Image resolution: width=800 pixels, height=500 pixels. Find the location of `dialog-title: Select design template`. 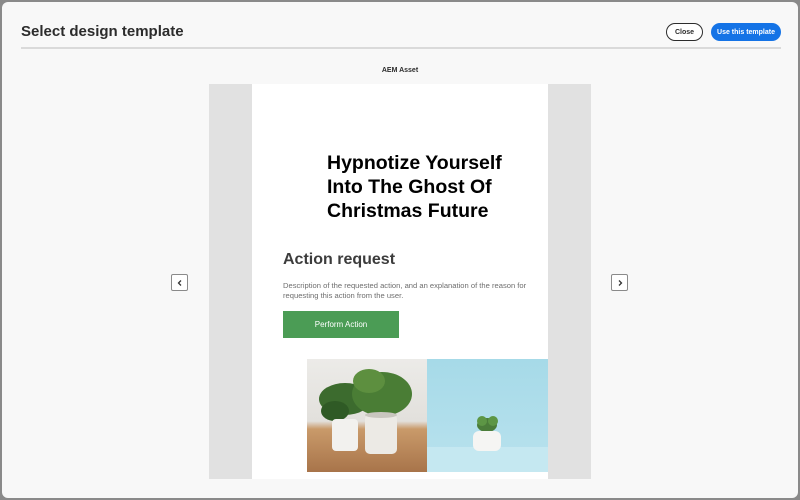

dialog-title: Select design template is located at coordinates (102, 31).